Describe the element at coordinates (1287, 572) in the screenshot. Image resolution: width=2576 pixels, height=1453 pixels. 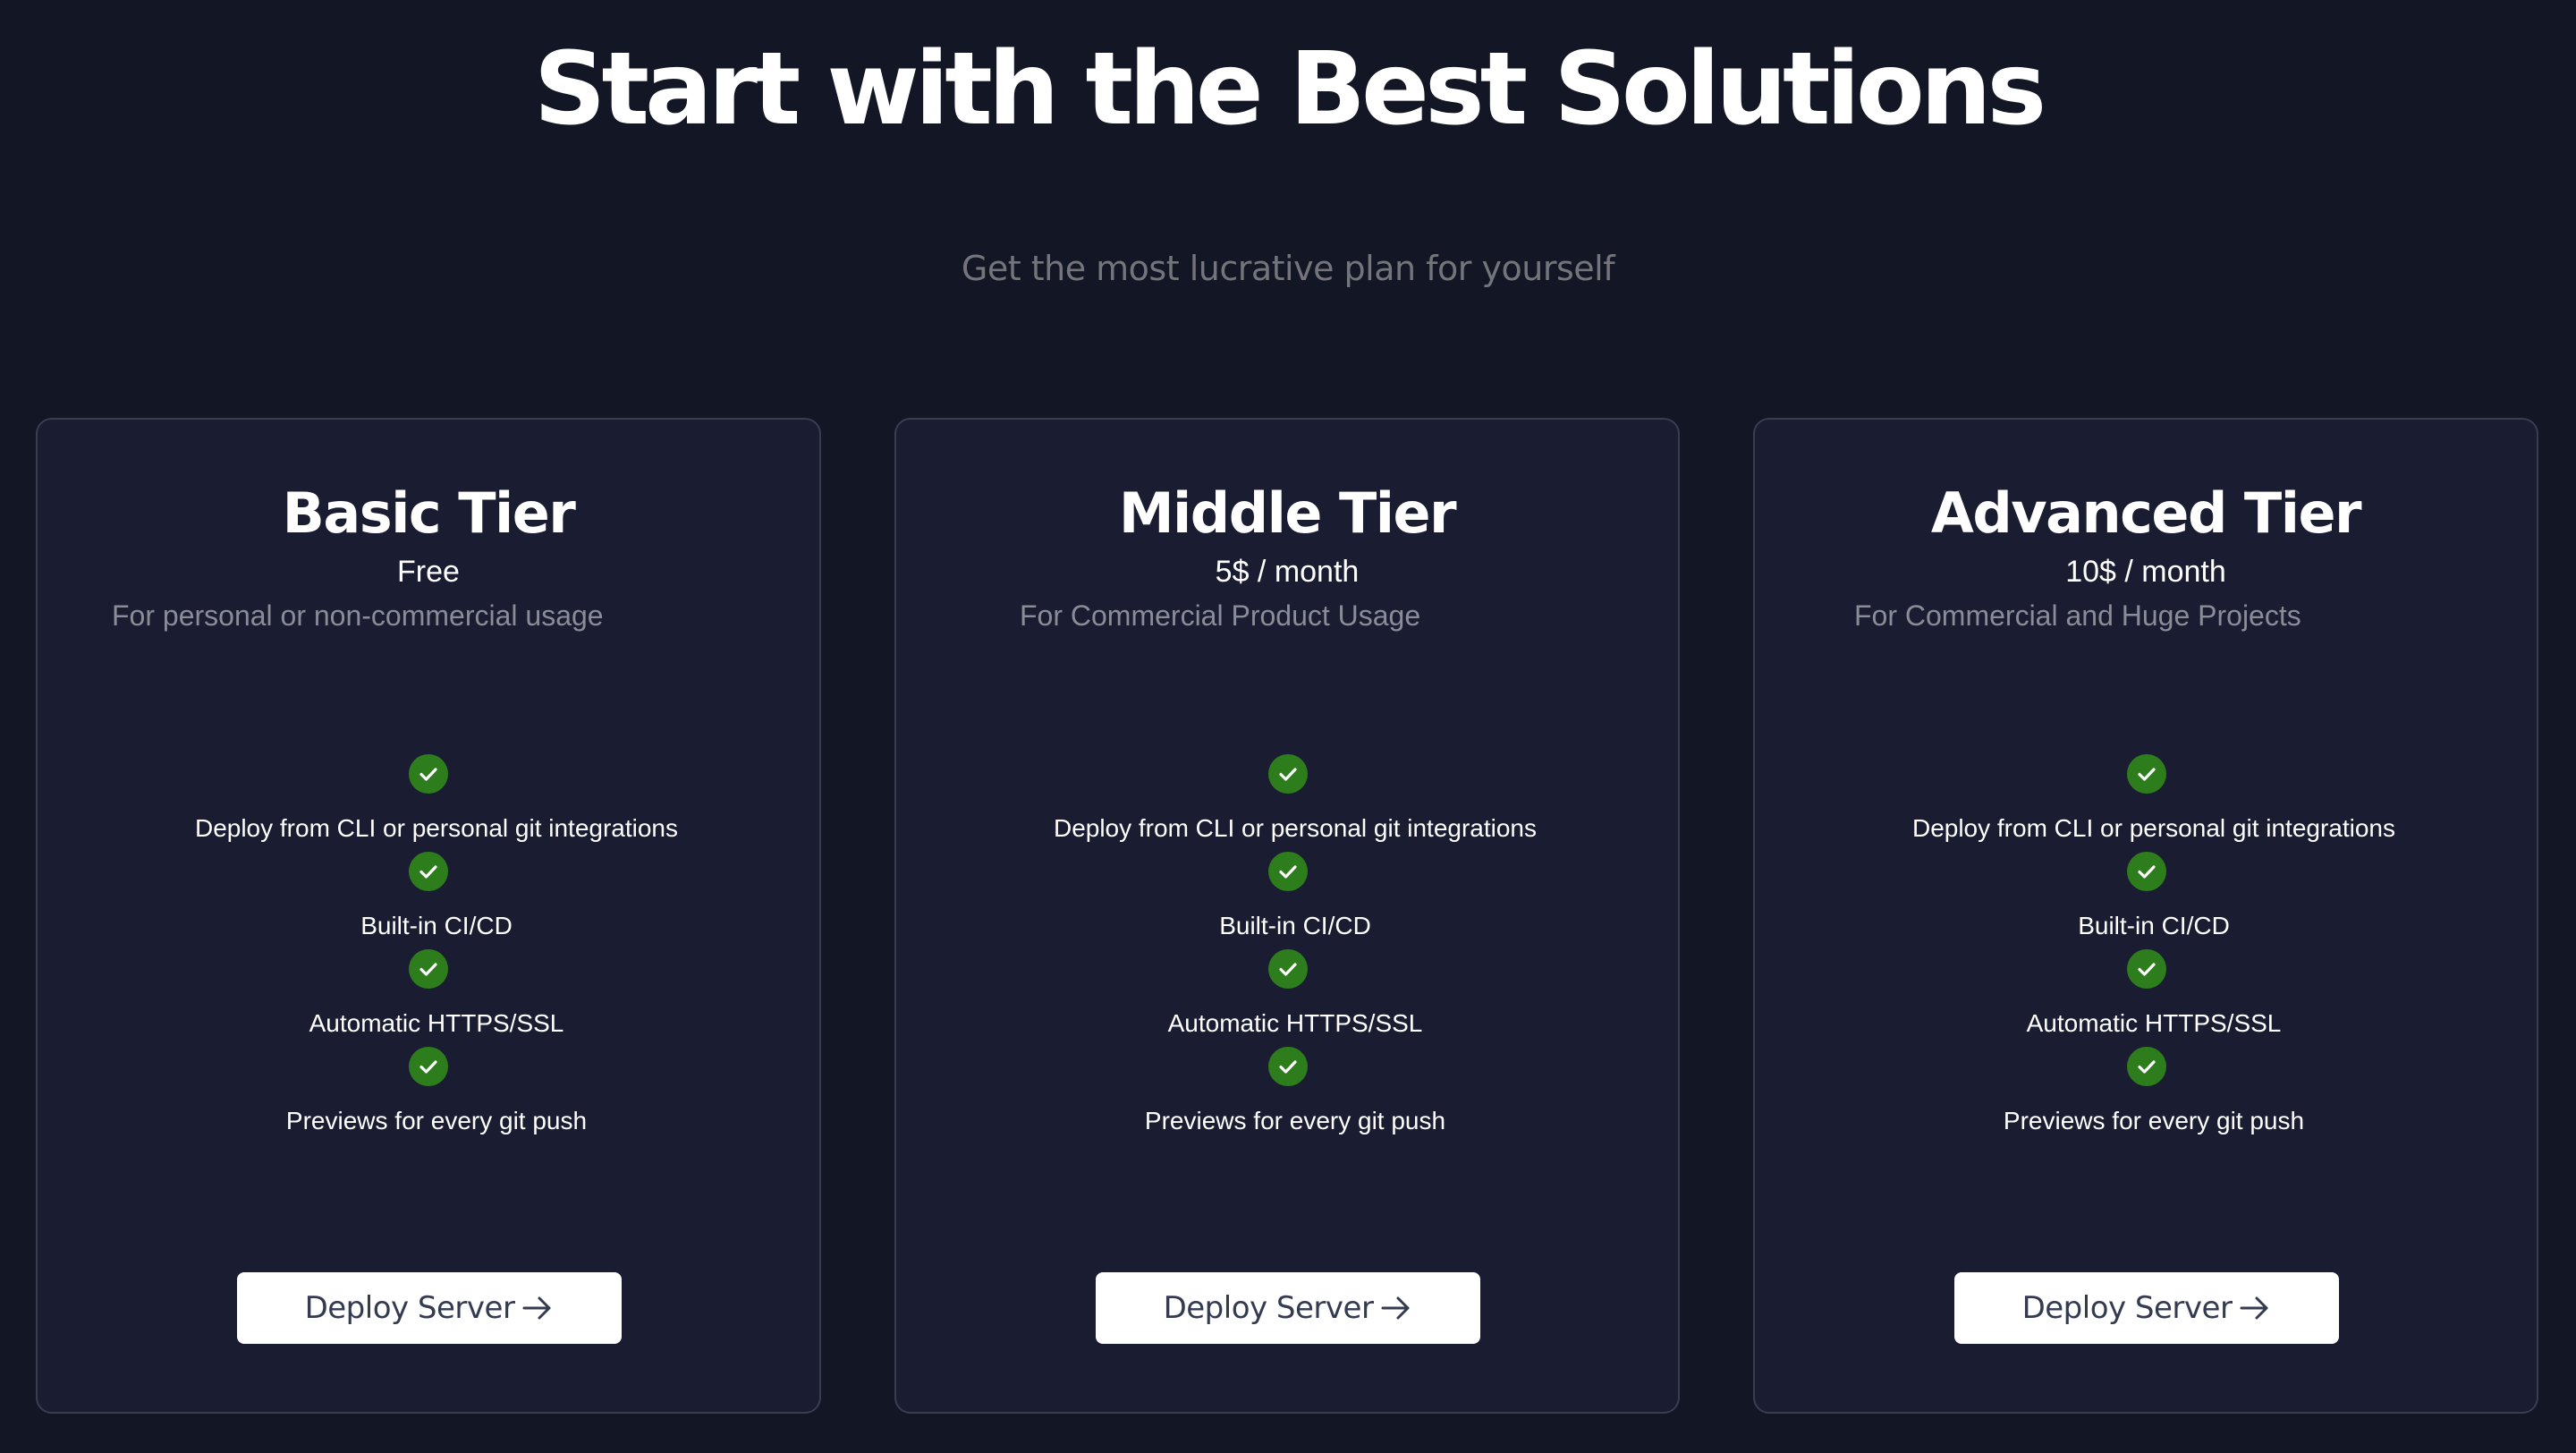
I see `plan-price: 5$ / month` at that location.